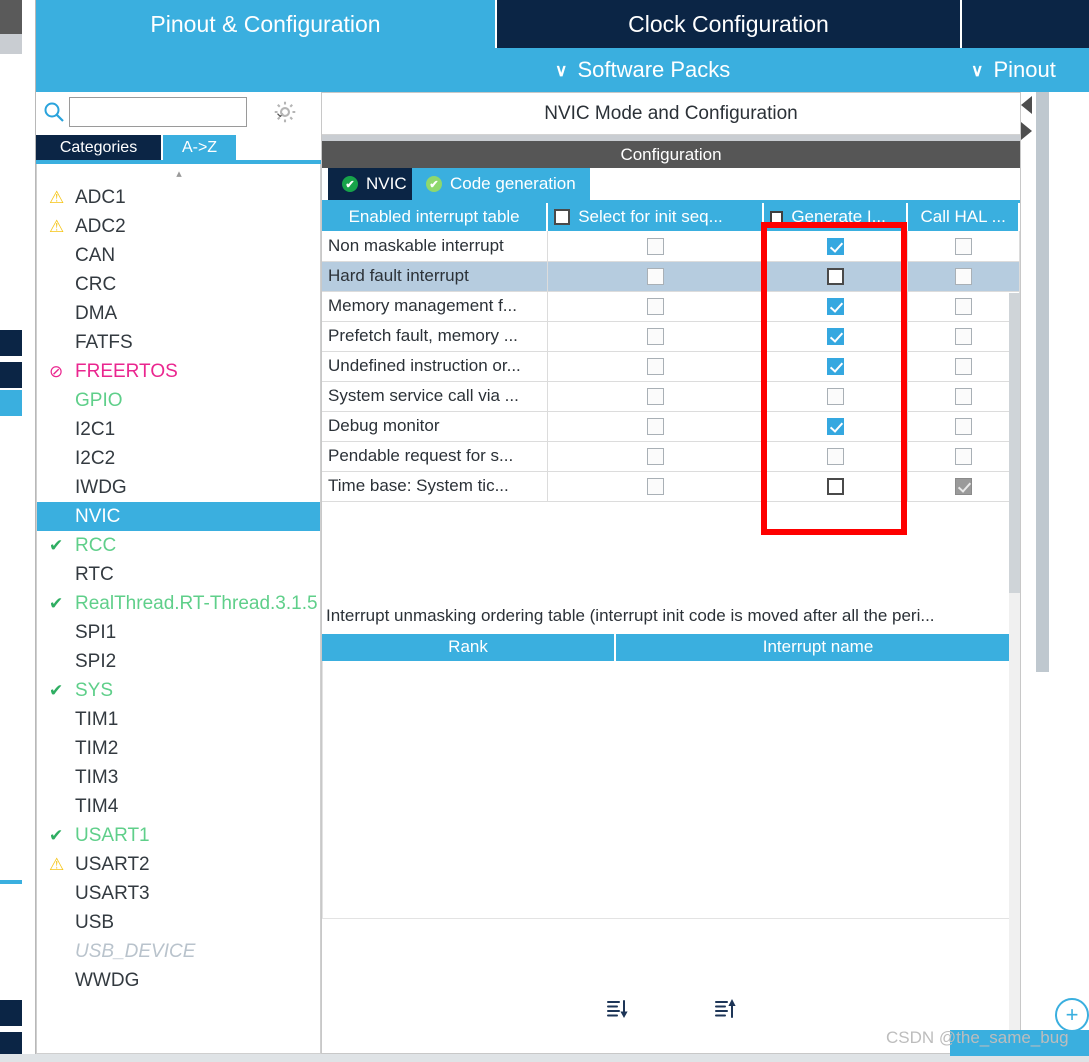 The width and height of the screenshot is (1089, 1062). What do you see at coordinates (178, 661) in the screenshot?
I see `sidebar-item-spi2: SPI2` at bounding box center [178, 661].